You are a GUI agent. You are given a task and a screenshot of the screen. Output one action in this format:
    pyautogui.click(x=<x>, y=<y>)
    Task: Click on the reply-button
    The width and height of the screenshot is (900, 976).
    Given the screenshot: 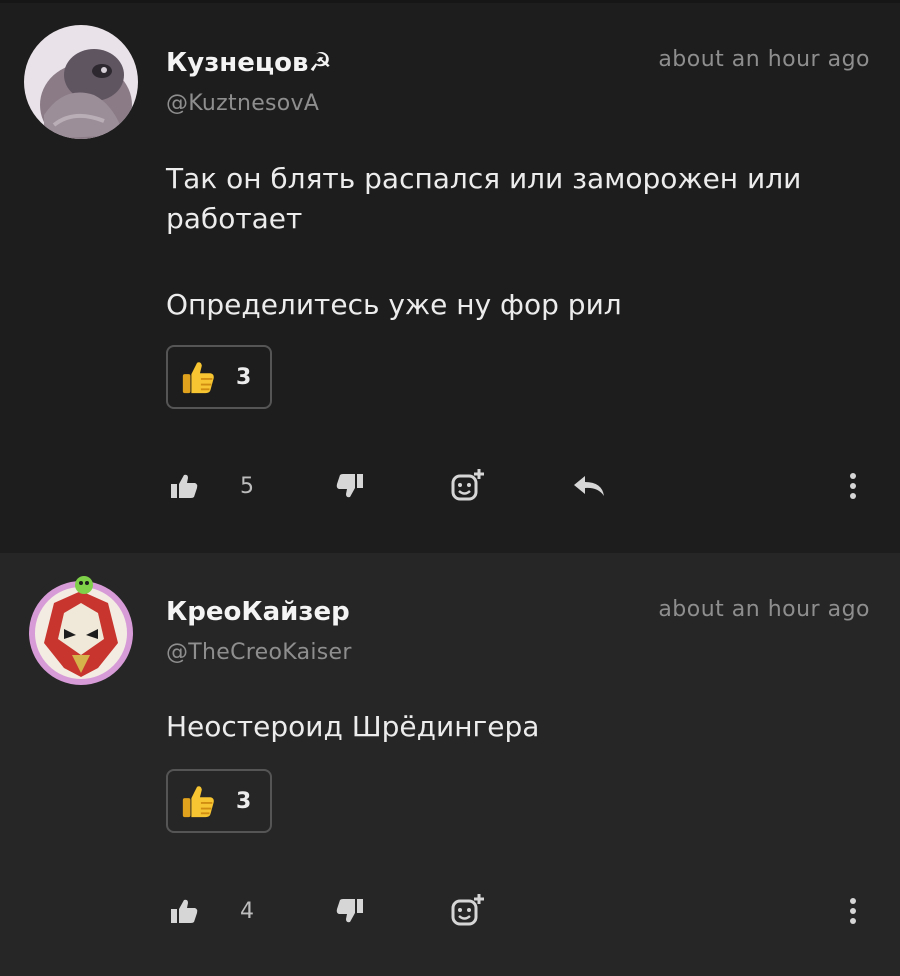 What is the action you would take?
    pyautogui.click(x=589, y=486)
    